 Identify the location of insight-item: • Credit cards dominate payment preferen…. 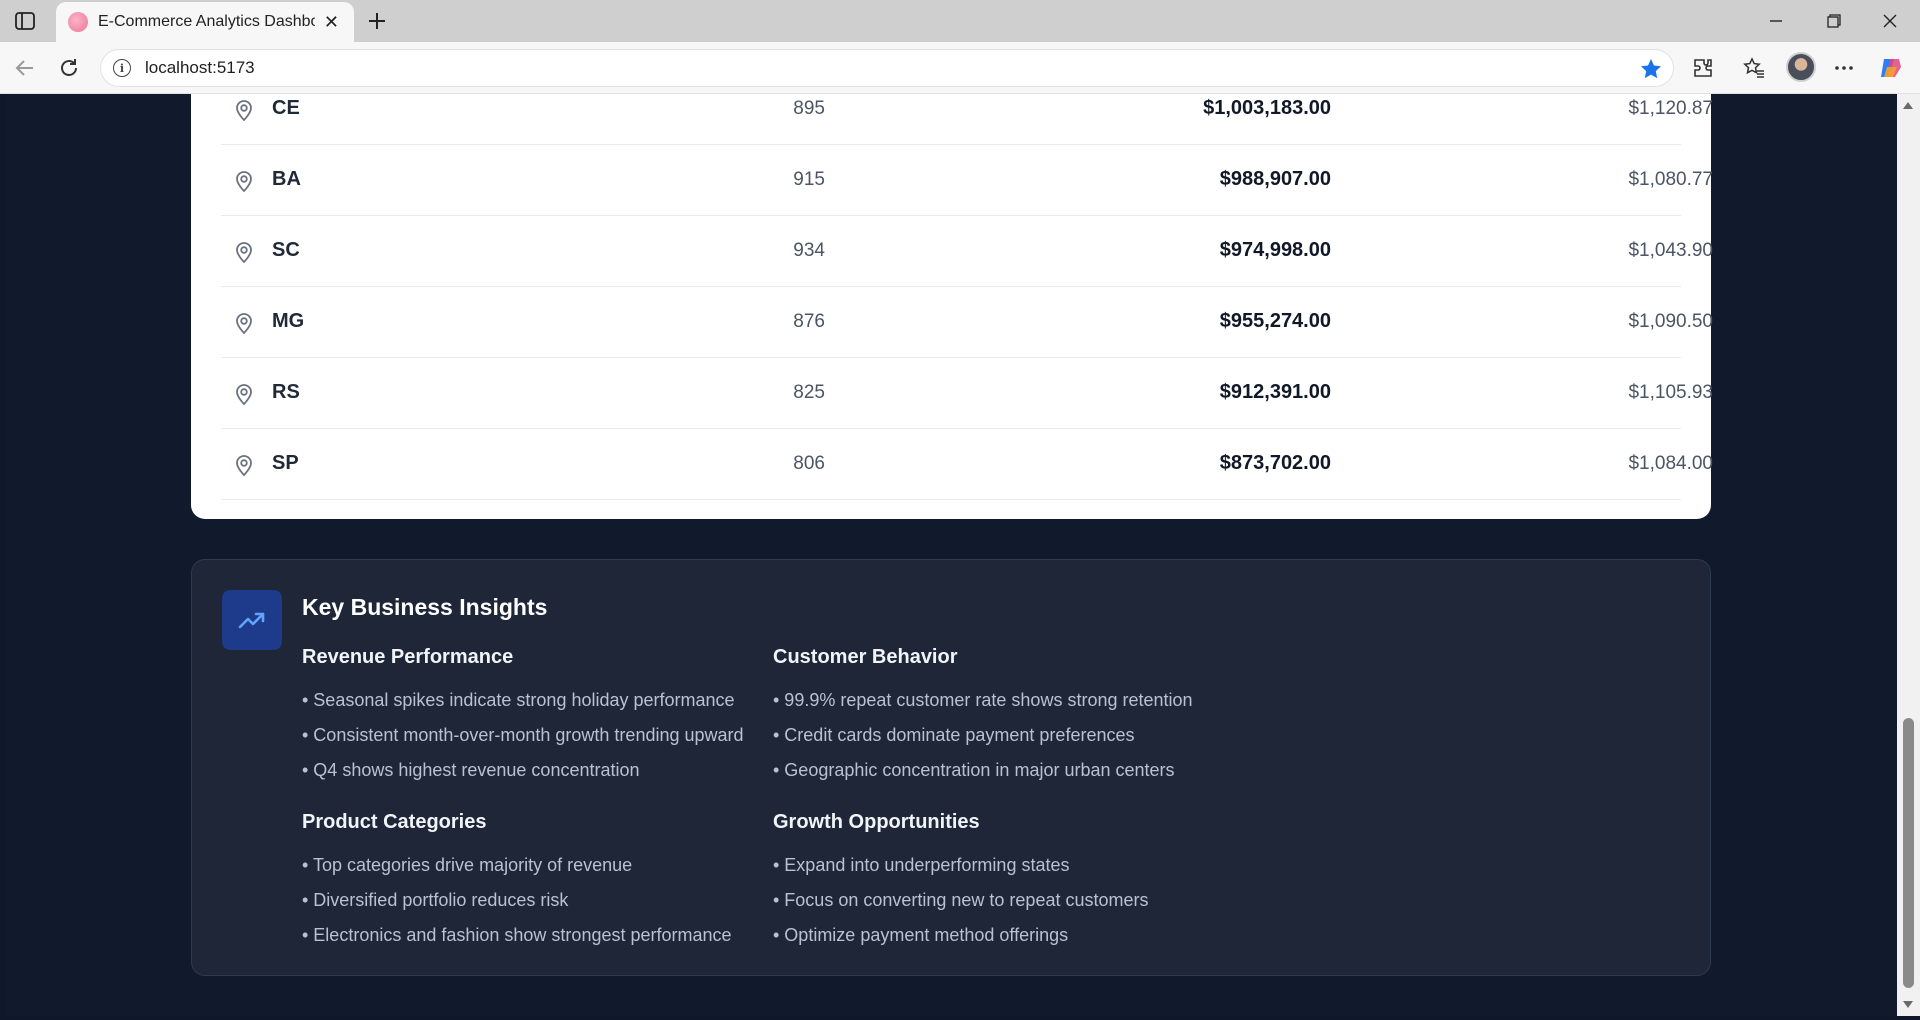
(954, 735).